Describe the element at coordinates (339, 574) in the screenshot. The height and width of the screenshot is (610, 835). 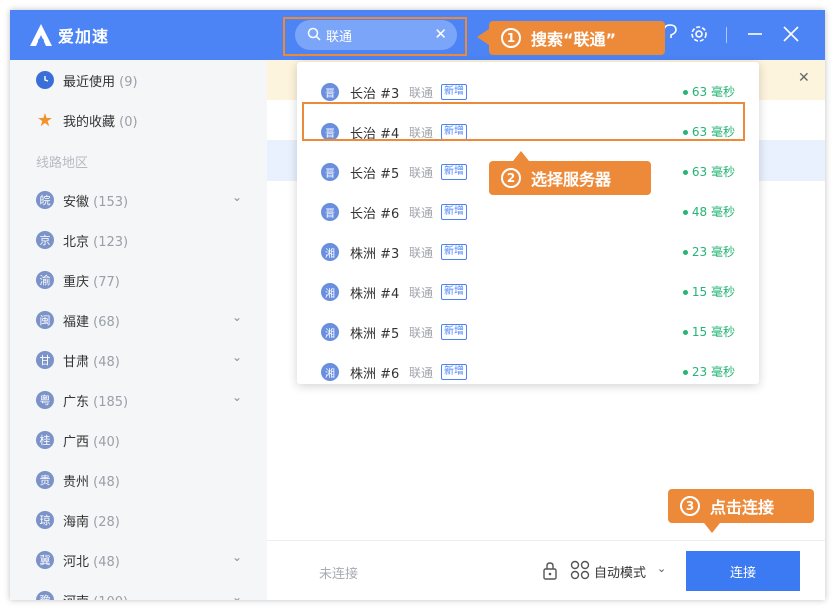
I see `connection-status: 未连接` at that location.